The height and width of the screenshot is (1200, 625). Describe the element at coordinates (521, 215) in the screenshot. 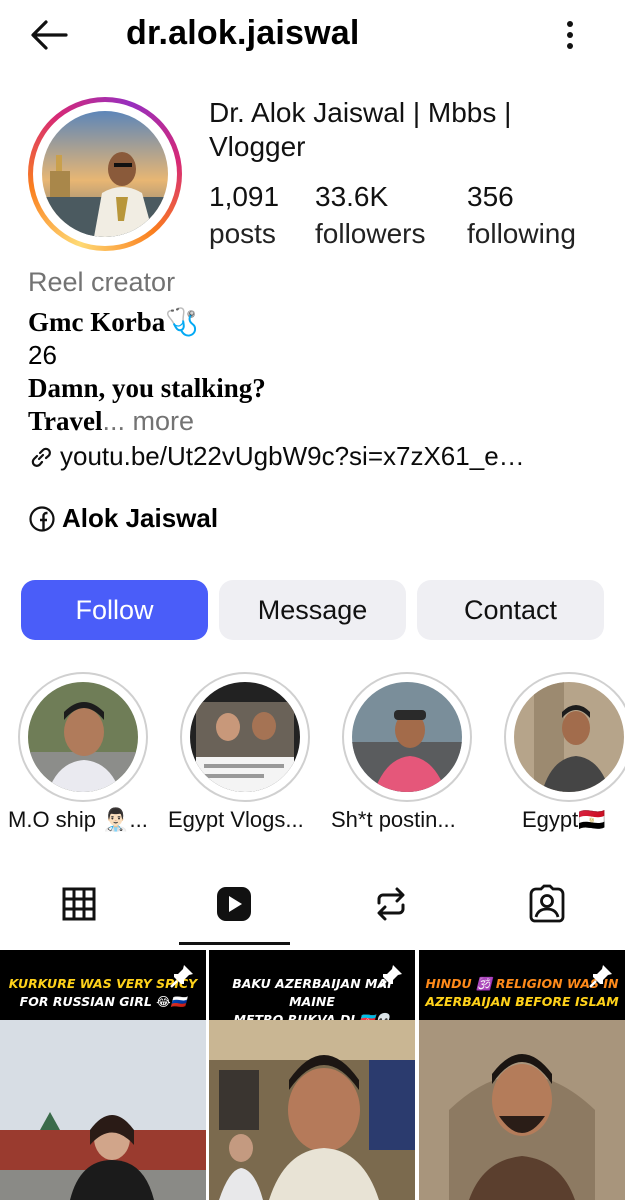

I see `stat-following: 356 following` at that location.